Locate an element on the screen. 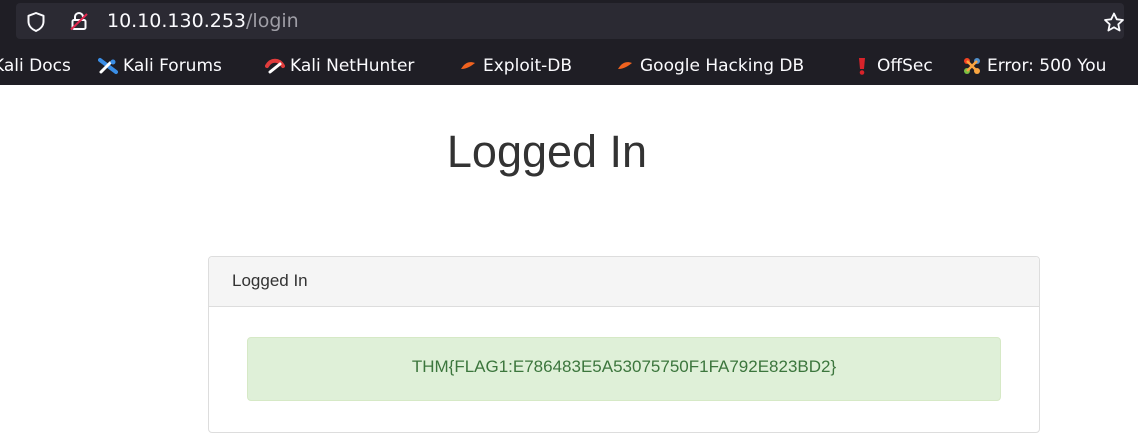  exploit-db-icon is located at coordinates (468, 65).